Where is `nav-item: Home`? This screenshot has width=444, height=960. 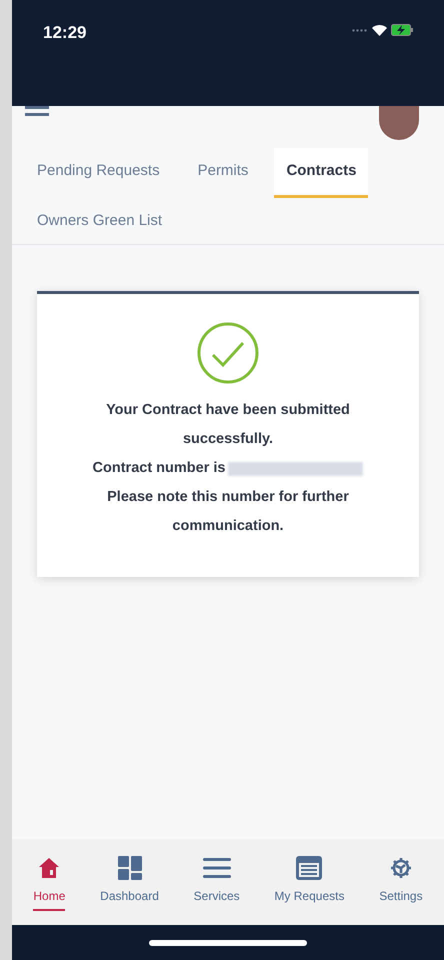
nav-item: Home is located at coordinates (49, 882).